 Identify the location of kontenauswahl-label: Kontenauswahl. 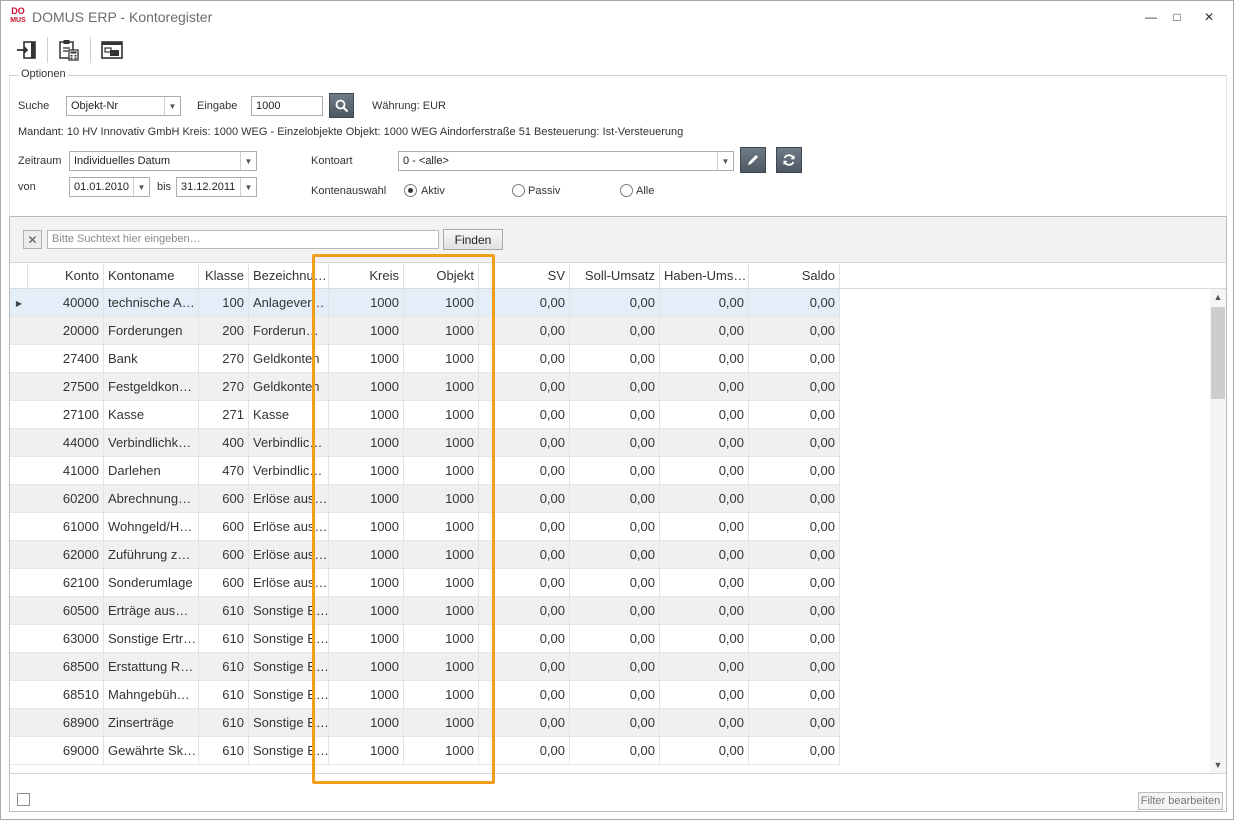
(349, 191).